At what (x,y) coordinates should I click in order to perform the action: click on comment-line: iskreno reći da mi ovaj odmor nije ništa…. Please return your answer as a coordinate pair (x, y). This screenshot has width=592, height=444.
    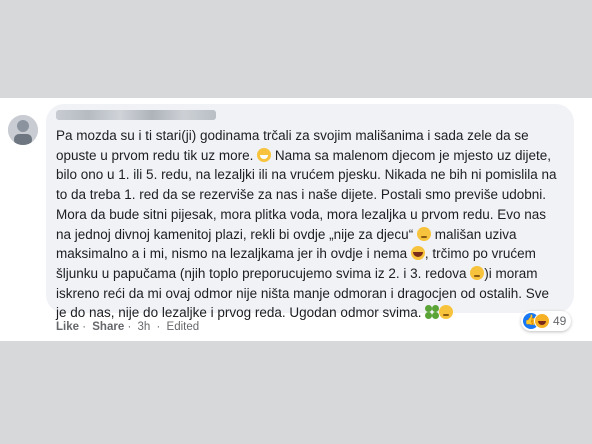
    Looking at the image, I should click on (303, 293).